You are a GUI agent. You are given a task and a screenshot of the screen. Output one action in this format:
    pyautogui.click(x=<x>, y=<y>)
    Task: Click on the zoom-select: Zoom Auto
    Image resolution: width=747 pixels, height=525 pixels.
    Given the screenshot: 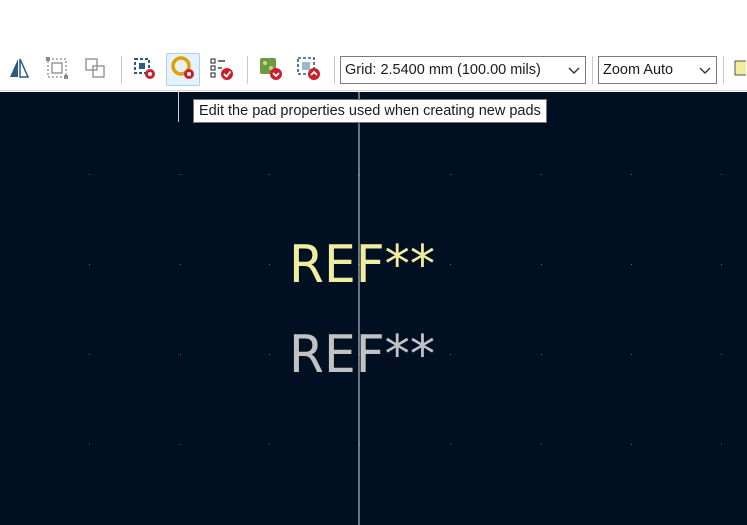 What is the action you would take?
    pyautogui.click(x=657, y=70)
    